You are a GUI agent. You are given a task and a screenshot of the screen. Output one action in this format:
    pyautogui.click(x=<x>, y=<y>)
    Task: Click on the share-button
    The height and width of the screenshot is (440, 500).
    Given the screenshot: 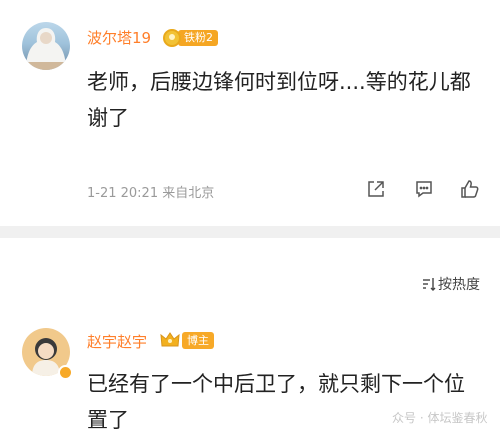 What is the action you would take?
    pyautogui.click(x=376, y=189)
    